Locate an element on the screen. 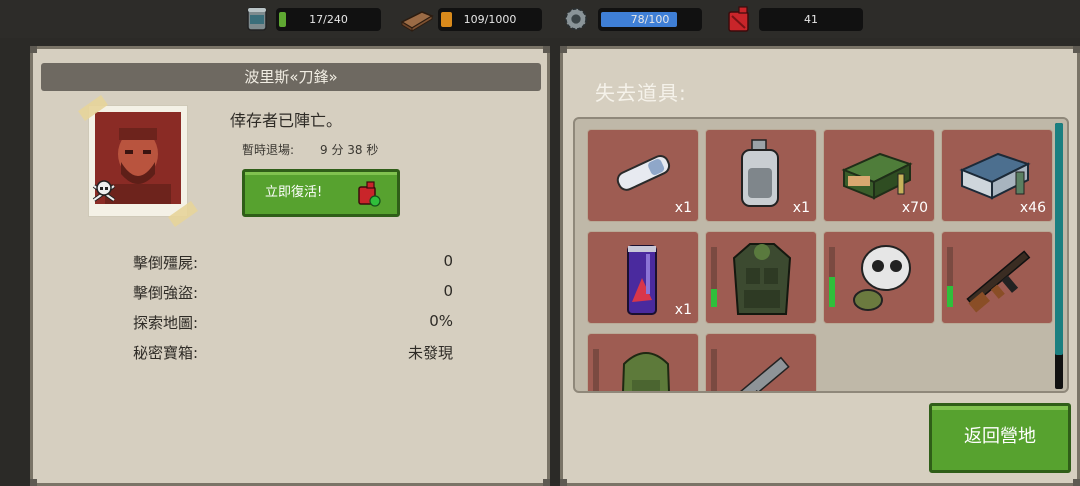  item-slot-gas-mask is located at coordinates (879, 277).